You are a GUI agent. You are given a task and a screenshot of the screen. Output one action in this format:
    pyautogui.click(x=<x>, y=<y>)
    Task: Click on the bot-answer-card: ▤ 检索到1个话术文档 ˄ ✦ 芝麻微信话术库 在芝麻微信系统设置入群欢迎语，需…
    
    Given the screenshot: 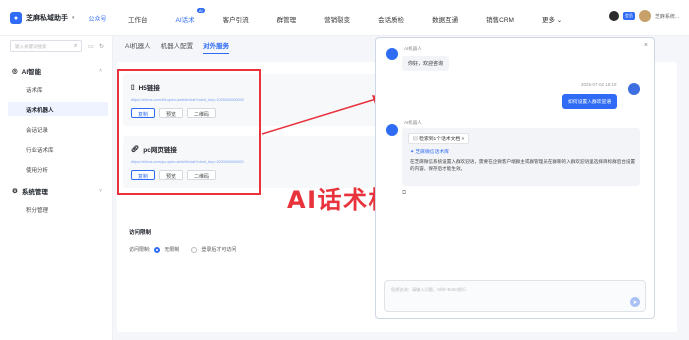 What is the action you would take?
    pyautogui.click(x=521, y=157)
    